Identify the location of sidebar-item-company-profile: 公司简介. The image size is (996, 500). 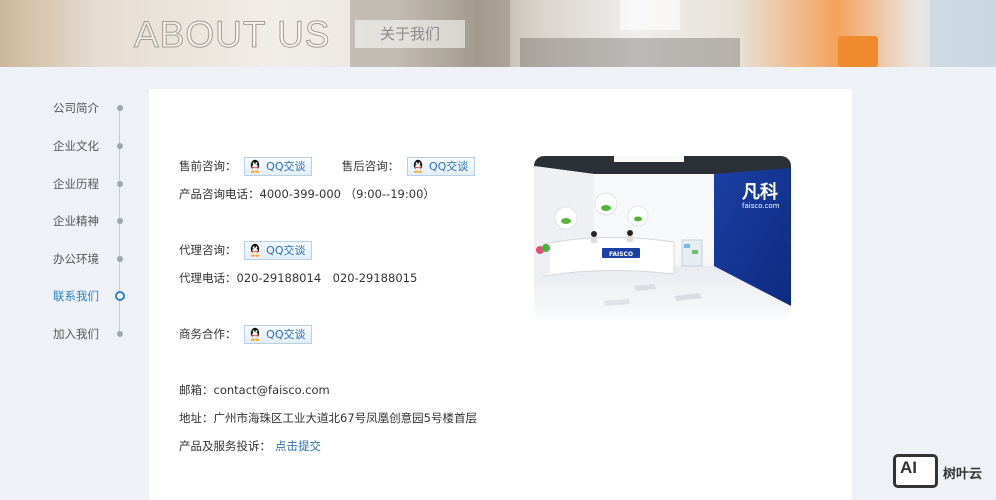
(70, 108).